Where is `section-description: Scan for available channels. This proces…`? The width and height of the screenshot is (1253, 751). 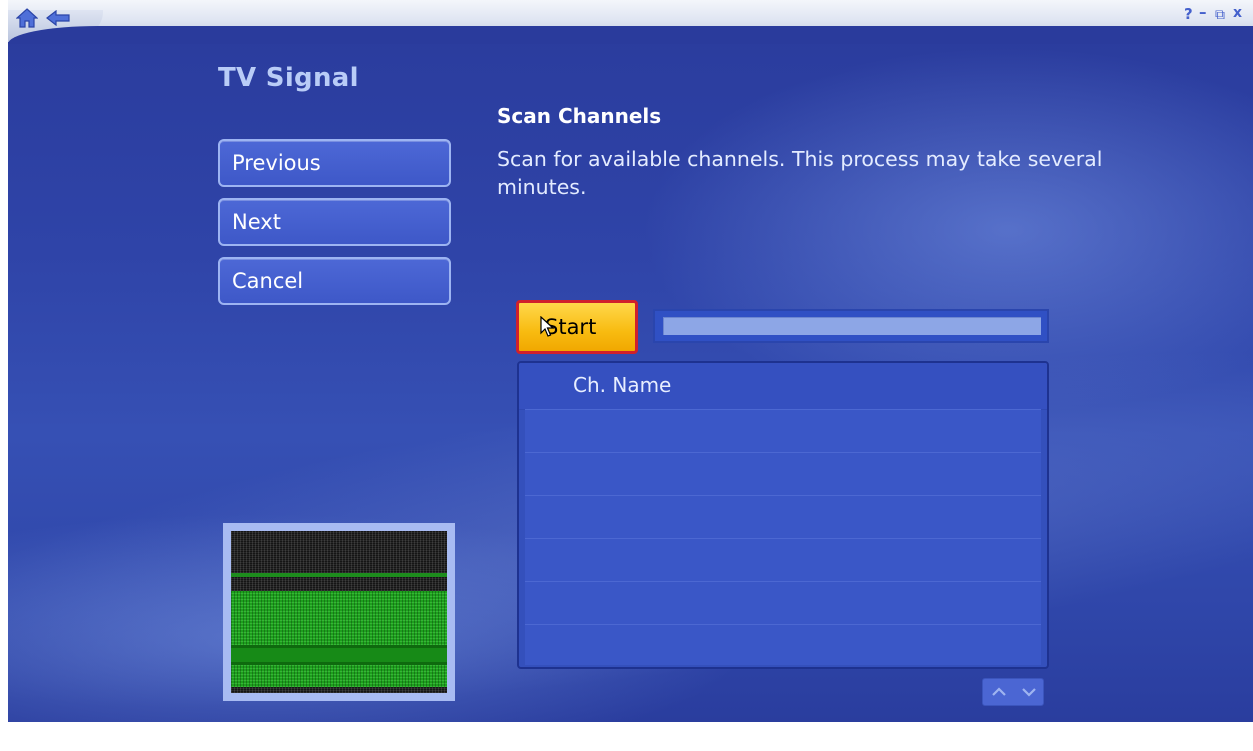 section-description: Scan for available channels. This proces… is located at coordinates (800, 173).